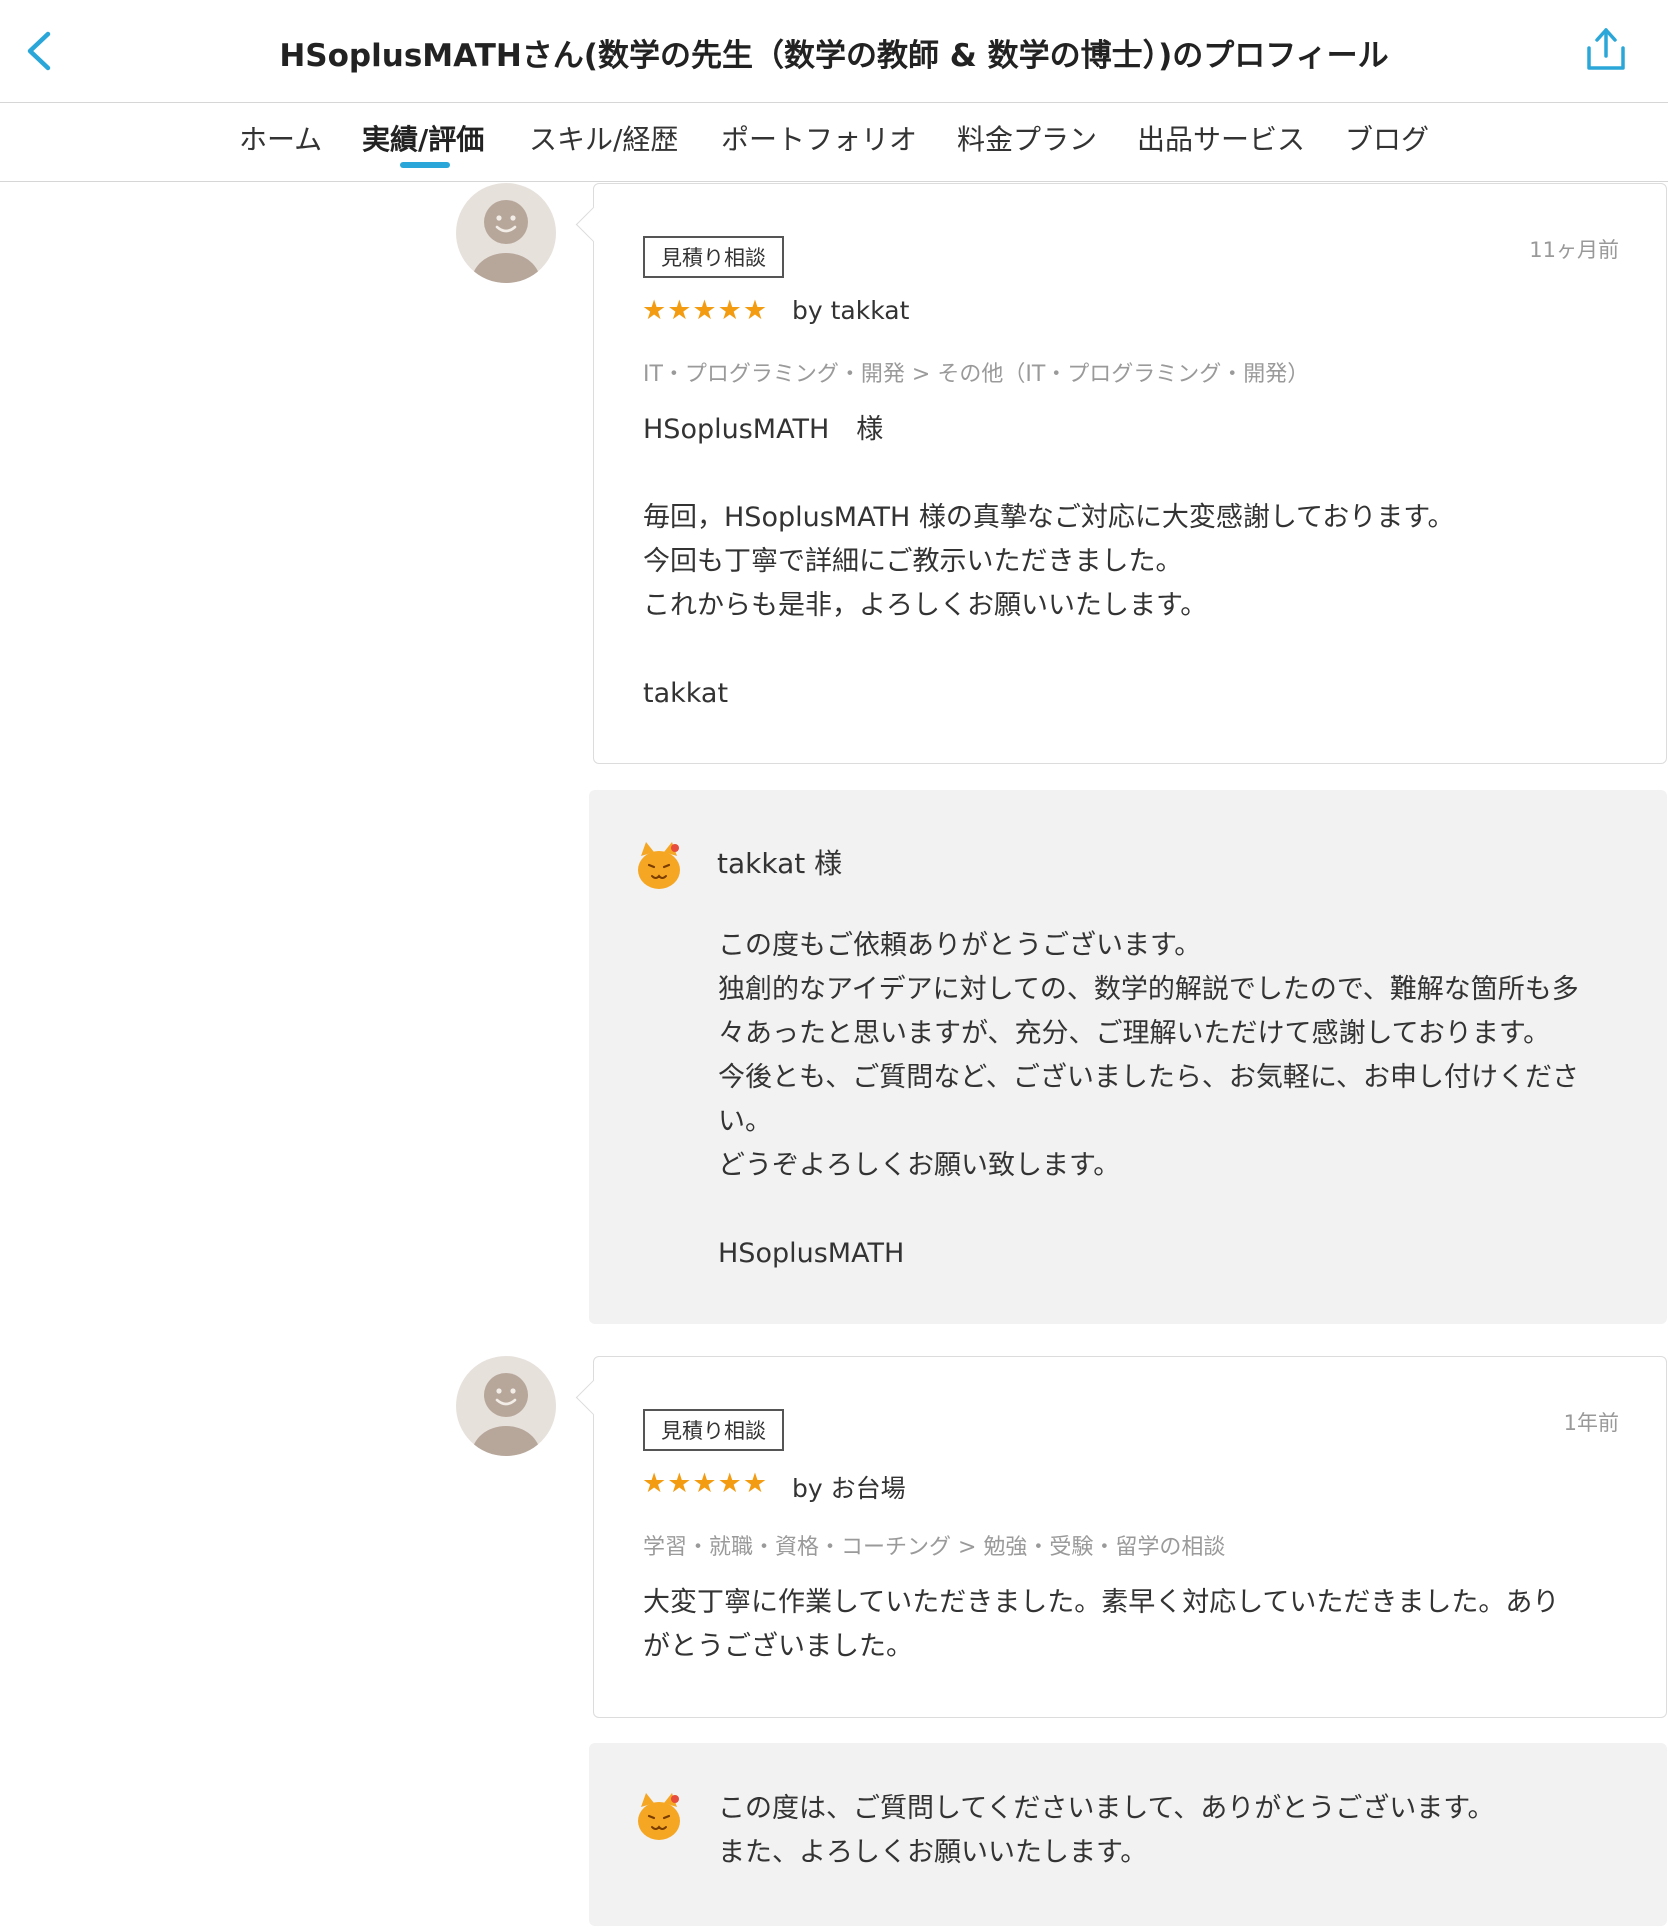 The width and height of the screenshot is (1668, 1931). What do you see at coordinates (1574, 250) in the screenshot?
I see `review-timestamp: 11ヶ月前` at bounding box center [1574, 250].